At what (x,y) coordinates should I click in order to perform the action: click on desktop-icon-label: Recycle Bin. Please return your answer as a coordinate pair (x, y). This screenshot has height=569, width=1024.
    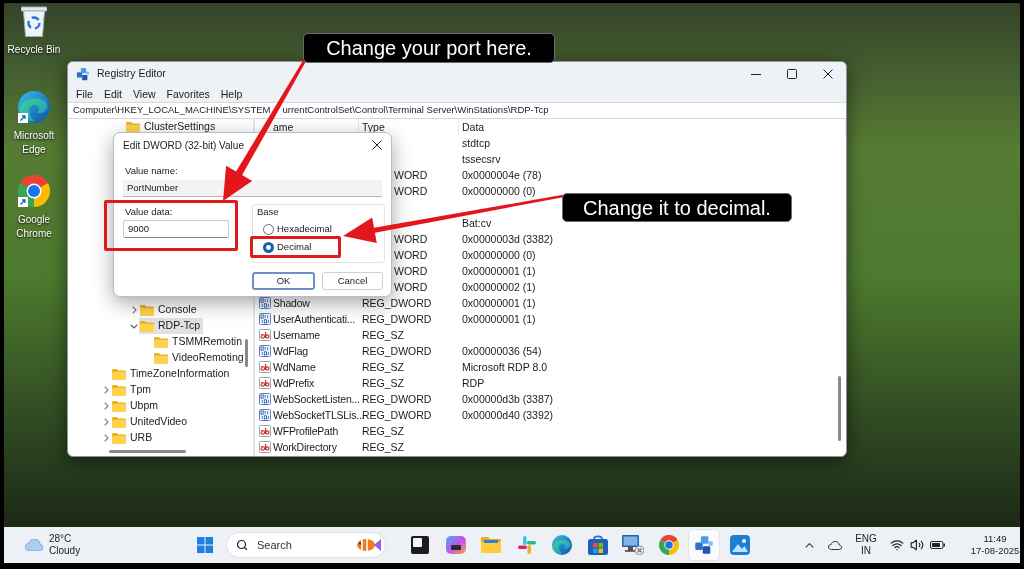
    Looking at the image, I should click on (34, 50).